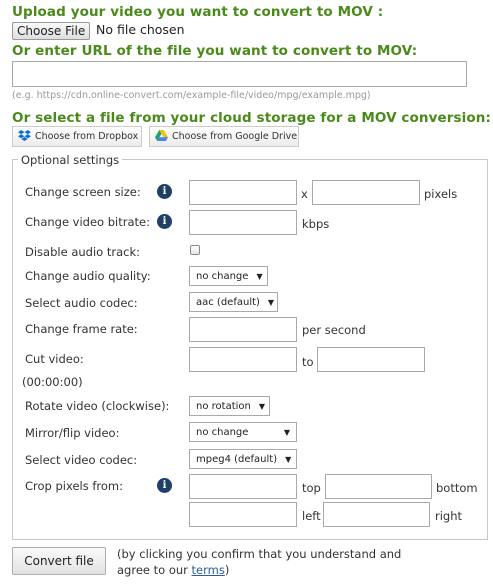 The width and height of the screenshot is (493, 584). What do you see at coordinates (164, 221) in the screenshot?
I see `bitrate-info-icon: i` at bounding box center [164, 221].